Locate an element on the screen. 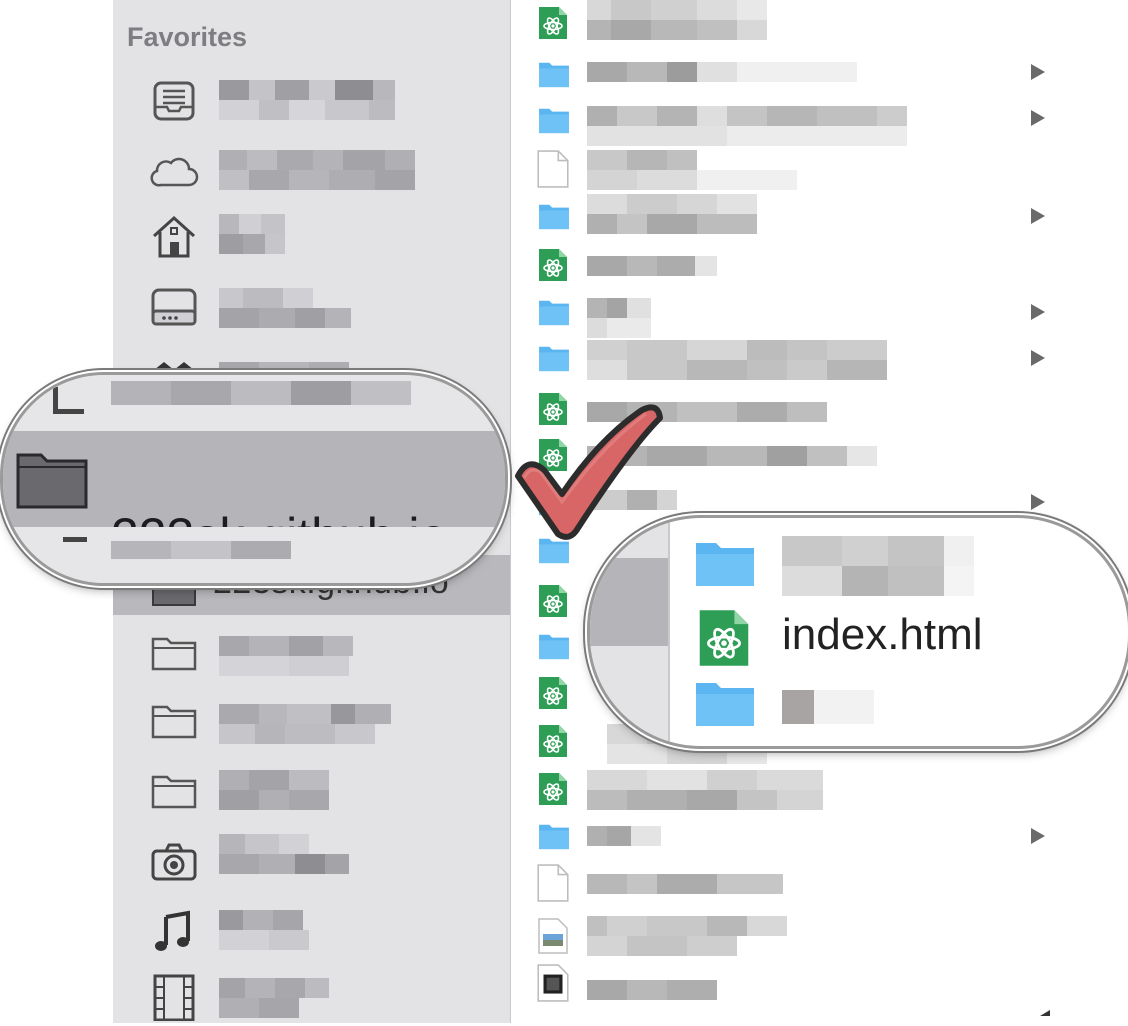 This screenshot has height=1026, width=1128. inbox-tray-icon is located at coordinates (174, 101).